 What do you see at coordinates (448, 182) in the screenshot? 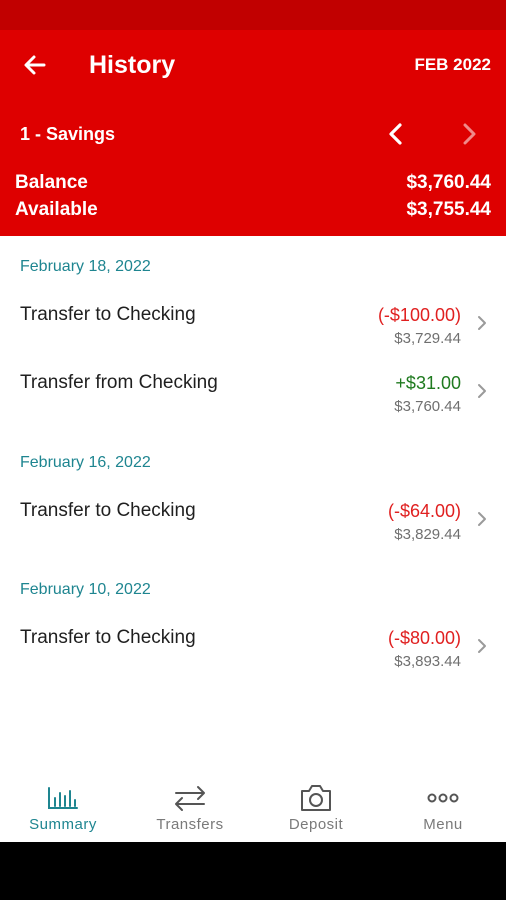
I see `balance-value: $3,760.44` at bounding box center [448, 182].